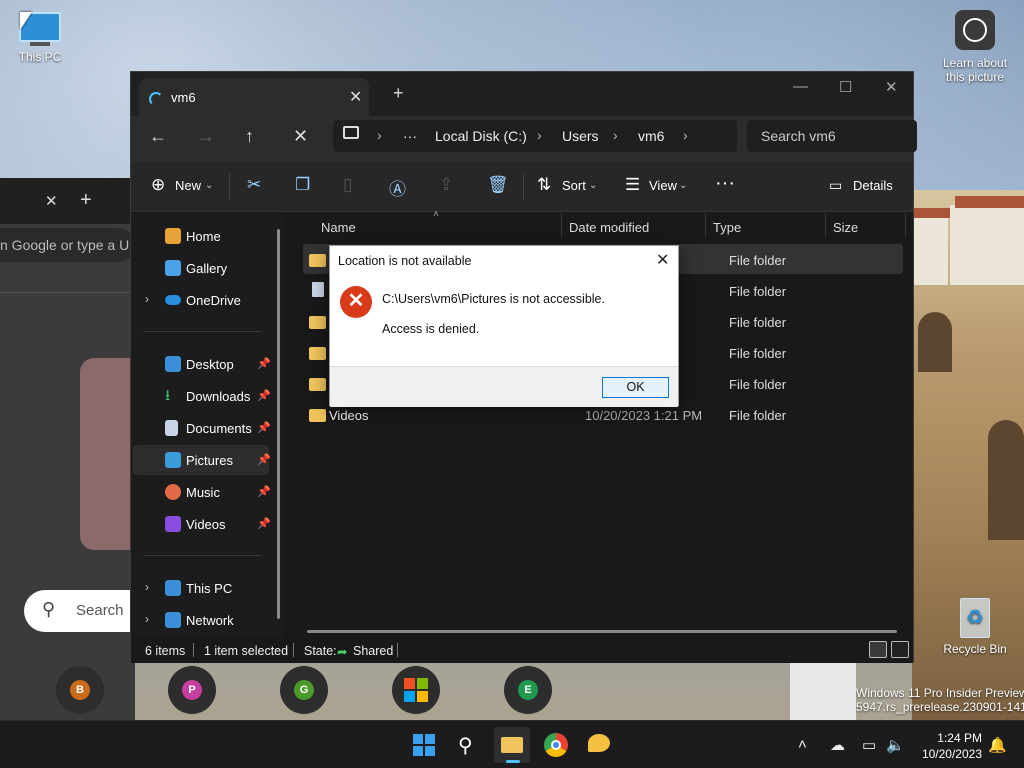 This screenshot has height=768, width=1024. Describe the element at coordinates (600, 745) in the screenshot. I see `taskbar-feedback-app` at that location.